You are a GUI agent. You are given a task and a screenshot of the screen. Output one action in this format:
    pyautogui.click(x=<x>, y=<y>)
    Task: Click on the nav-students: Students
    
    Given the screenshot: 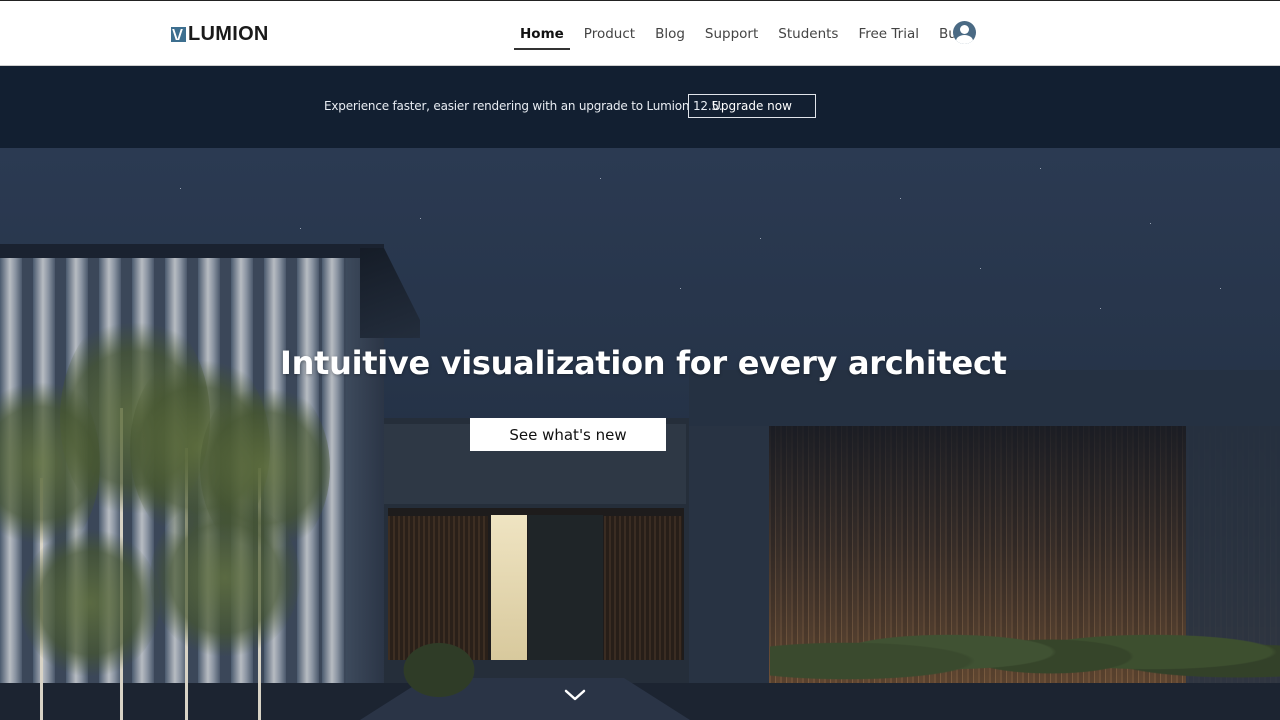 What is the action you would take?
    pyautogui.click(x=808, y=35)
    